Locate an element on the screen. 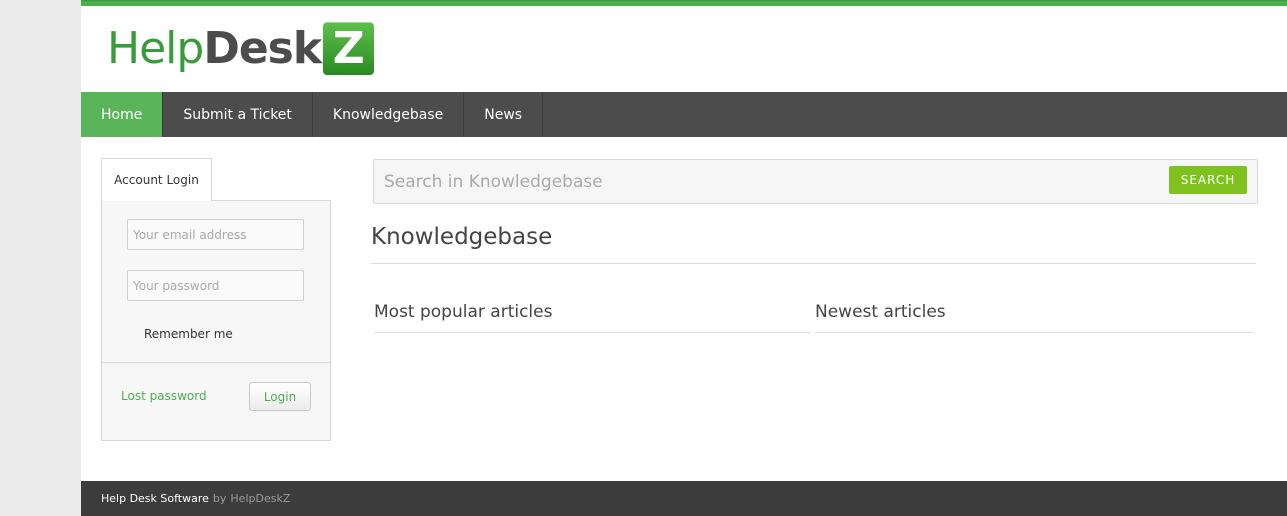 Image resolution: width=1287 pixels, height=516 pixels. main-navbar: Home Submit a Ticket Knowledgebase News is located at coordinates (684, 114).